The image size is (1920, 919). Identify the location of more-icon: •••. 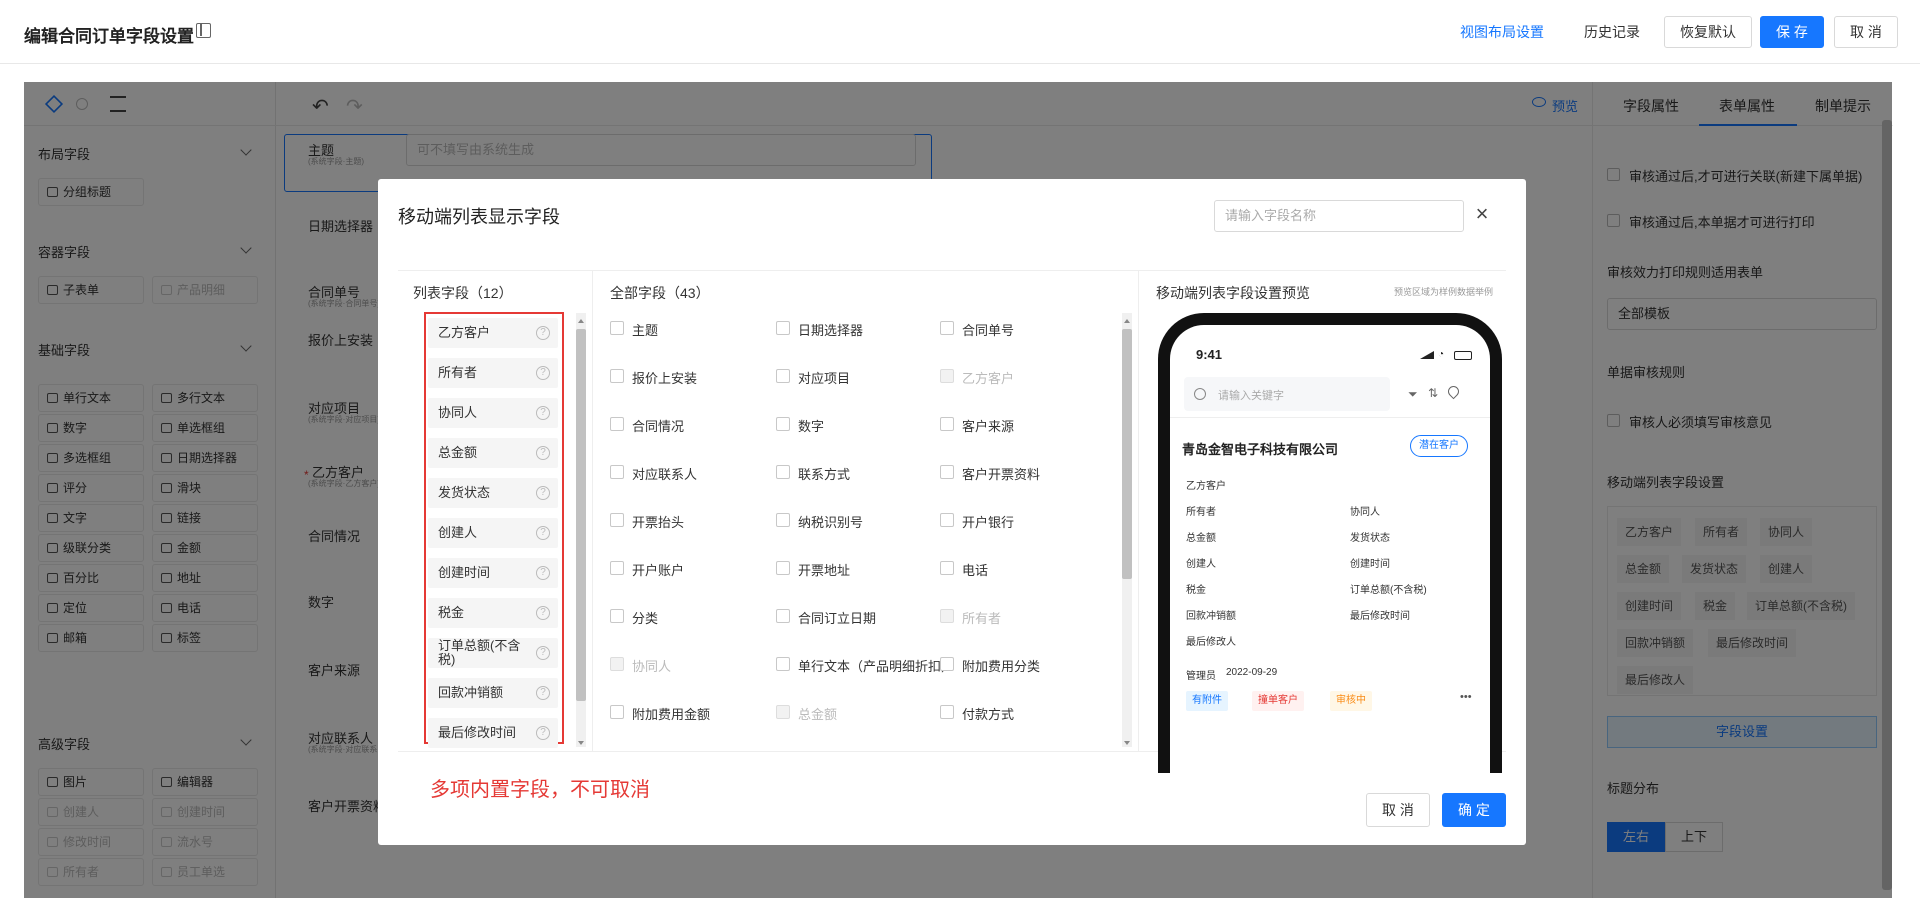
(1466, 697).